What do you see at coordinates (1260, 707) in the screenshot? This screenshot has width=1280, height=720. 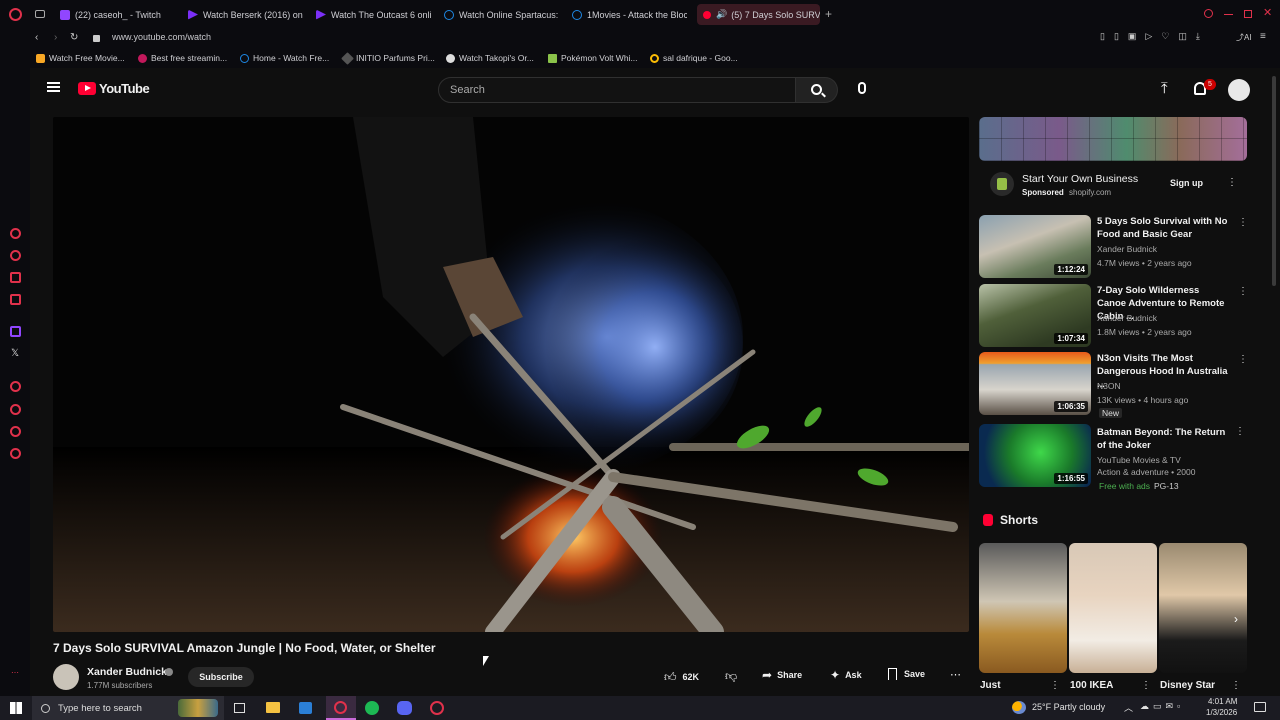 I see `notification-center-icon` at bounding box center [1260, 707].